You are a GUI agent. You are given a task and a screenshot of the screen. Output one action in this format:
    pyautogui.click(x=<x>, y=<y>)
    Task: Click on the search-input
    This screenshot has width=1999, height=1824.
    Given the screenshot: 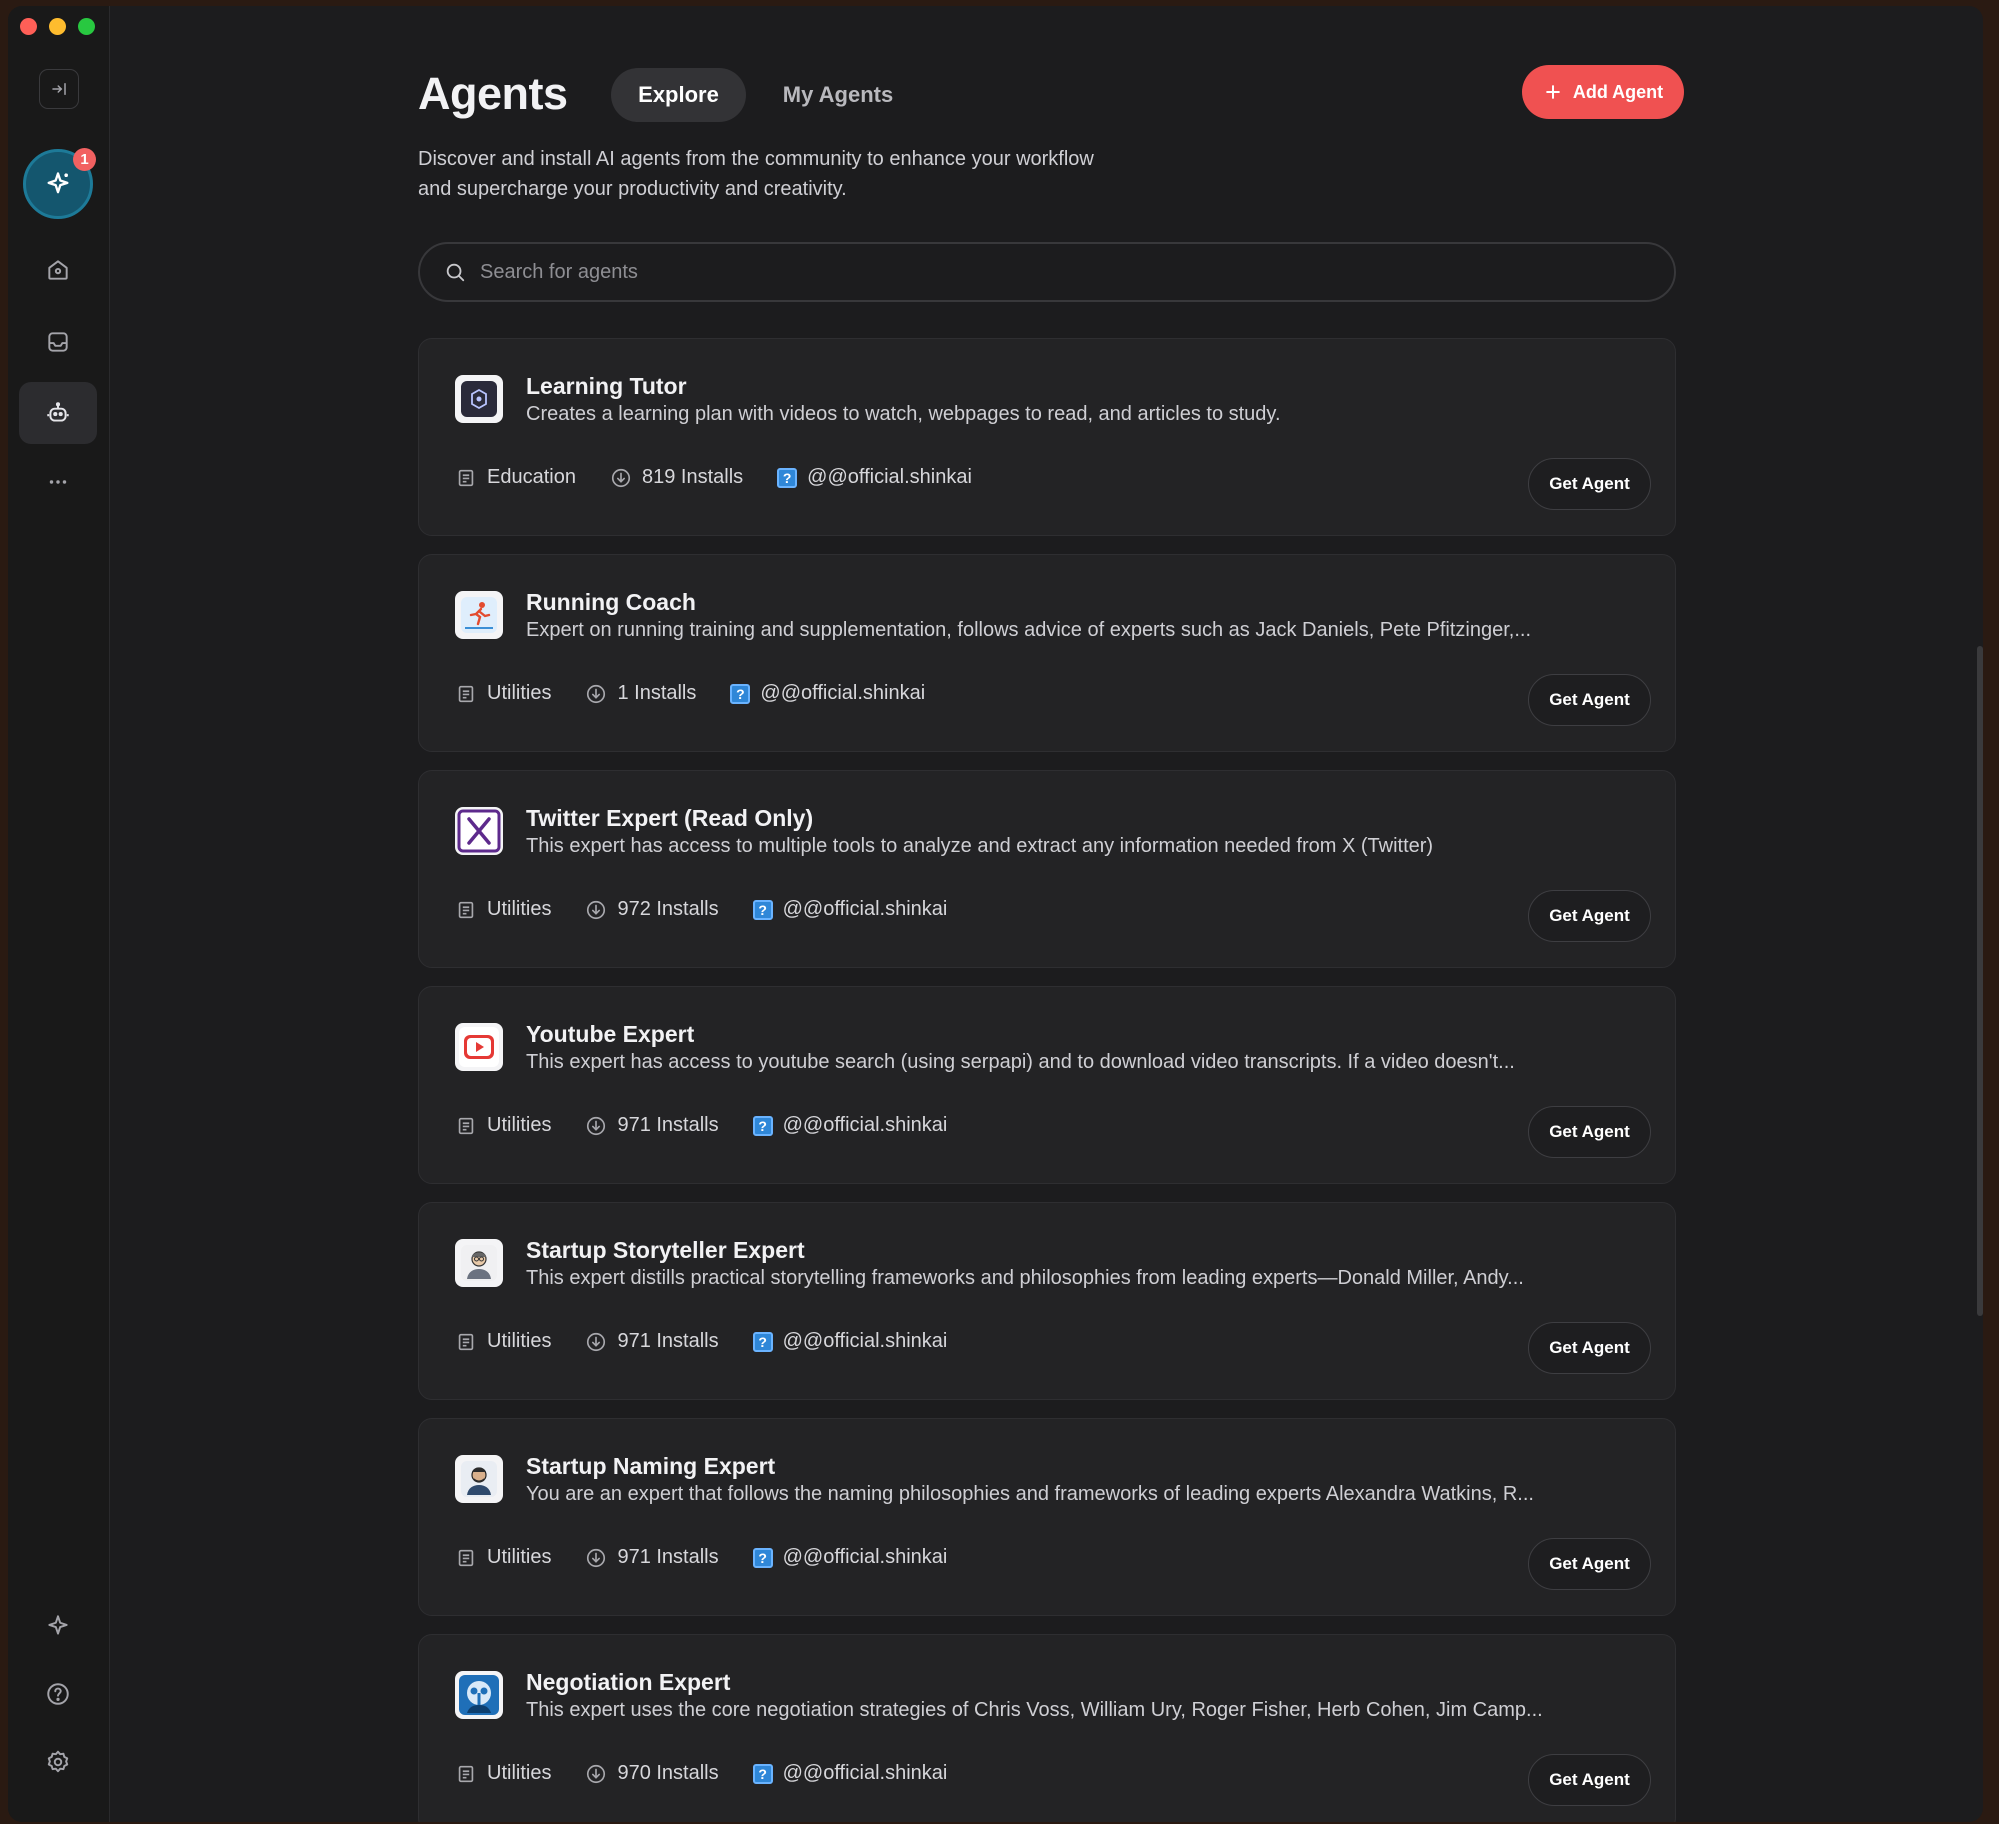 What is the action you would take?
    pyautogui.click(x=1055, y=272)
    